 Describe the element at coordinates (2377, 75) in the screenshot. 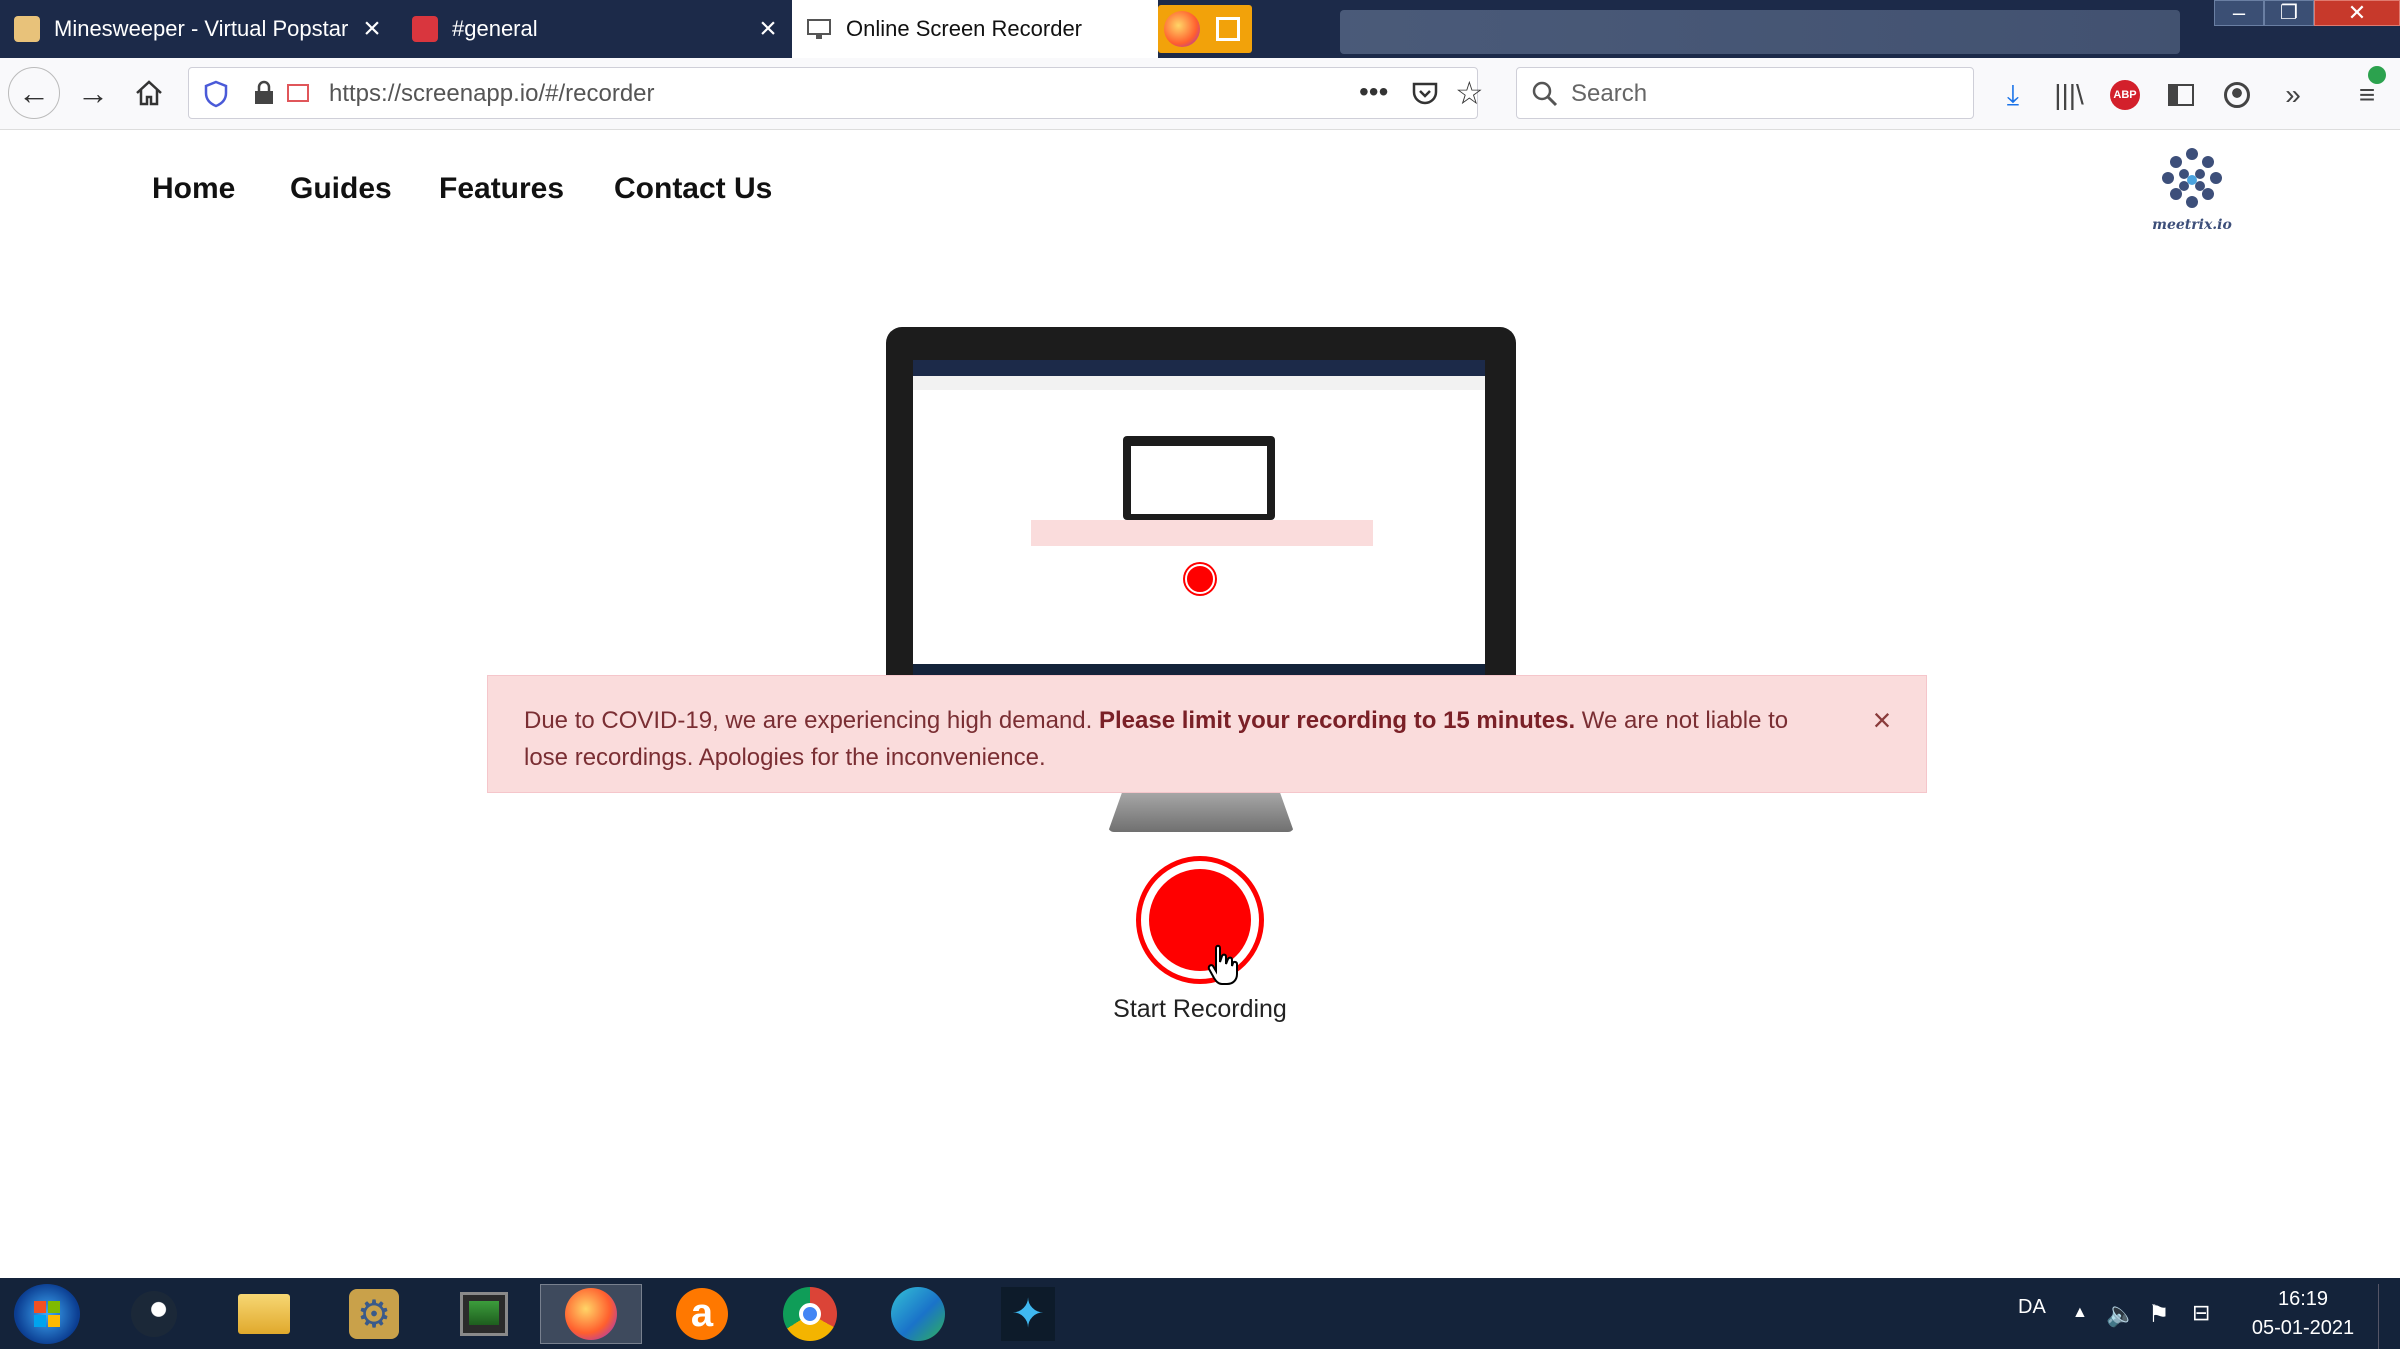

I see `update-badge-icon` at that location.